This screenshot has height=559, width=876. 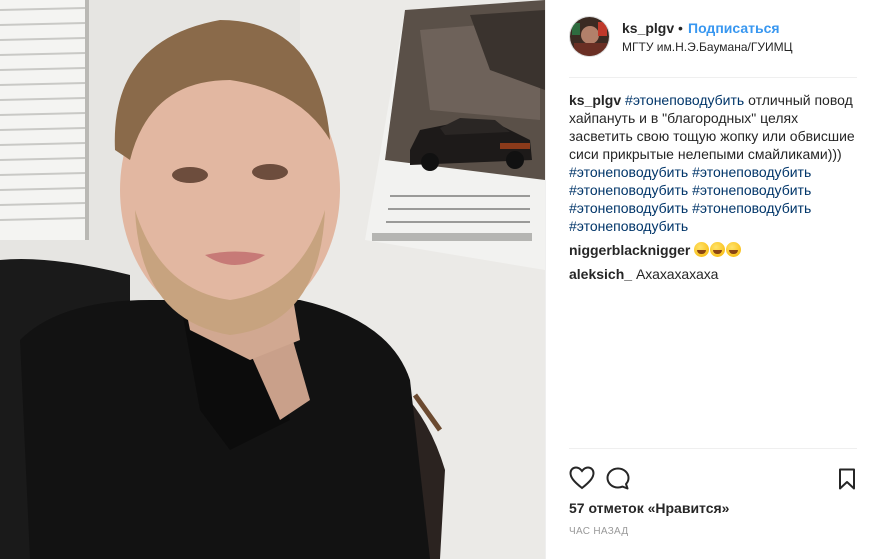 I want to click on header-username: ks_plgv, so click(x=648, y=28).